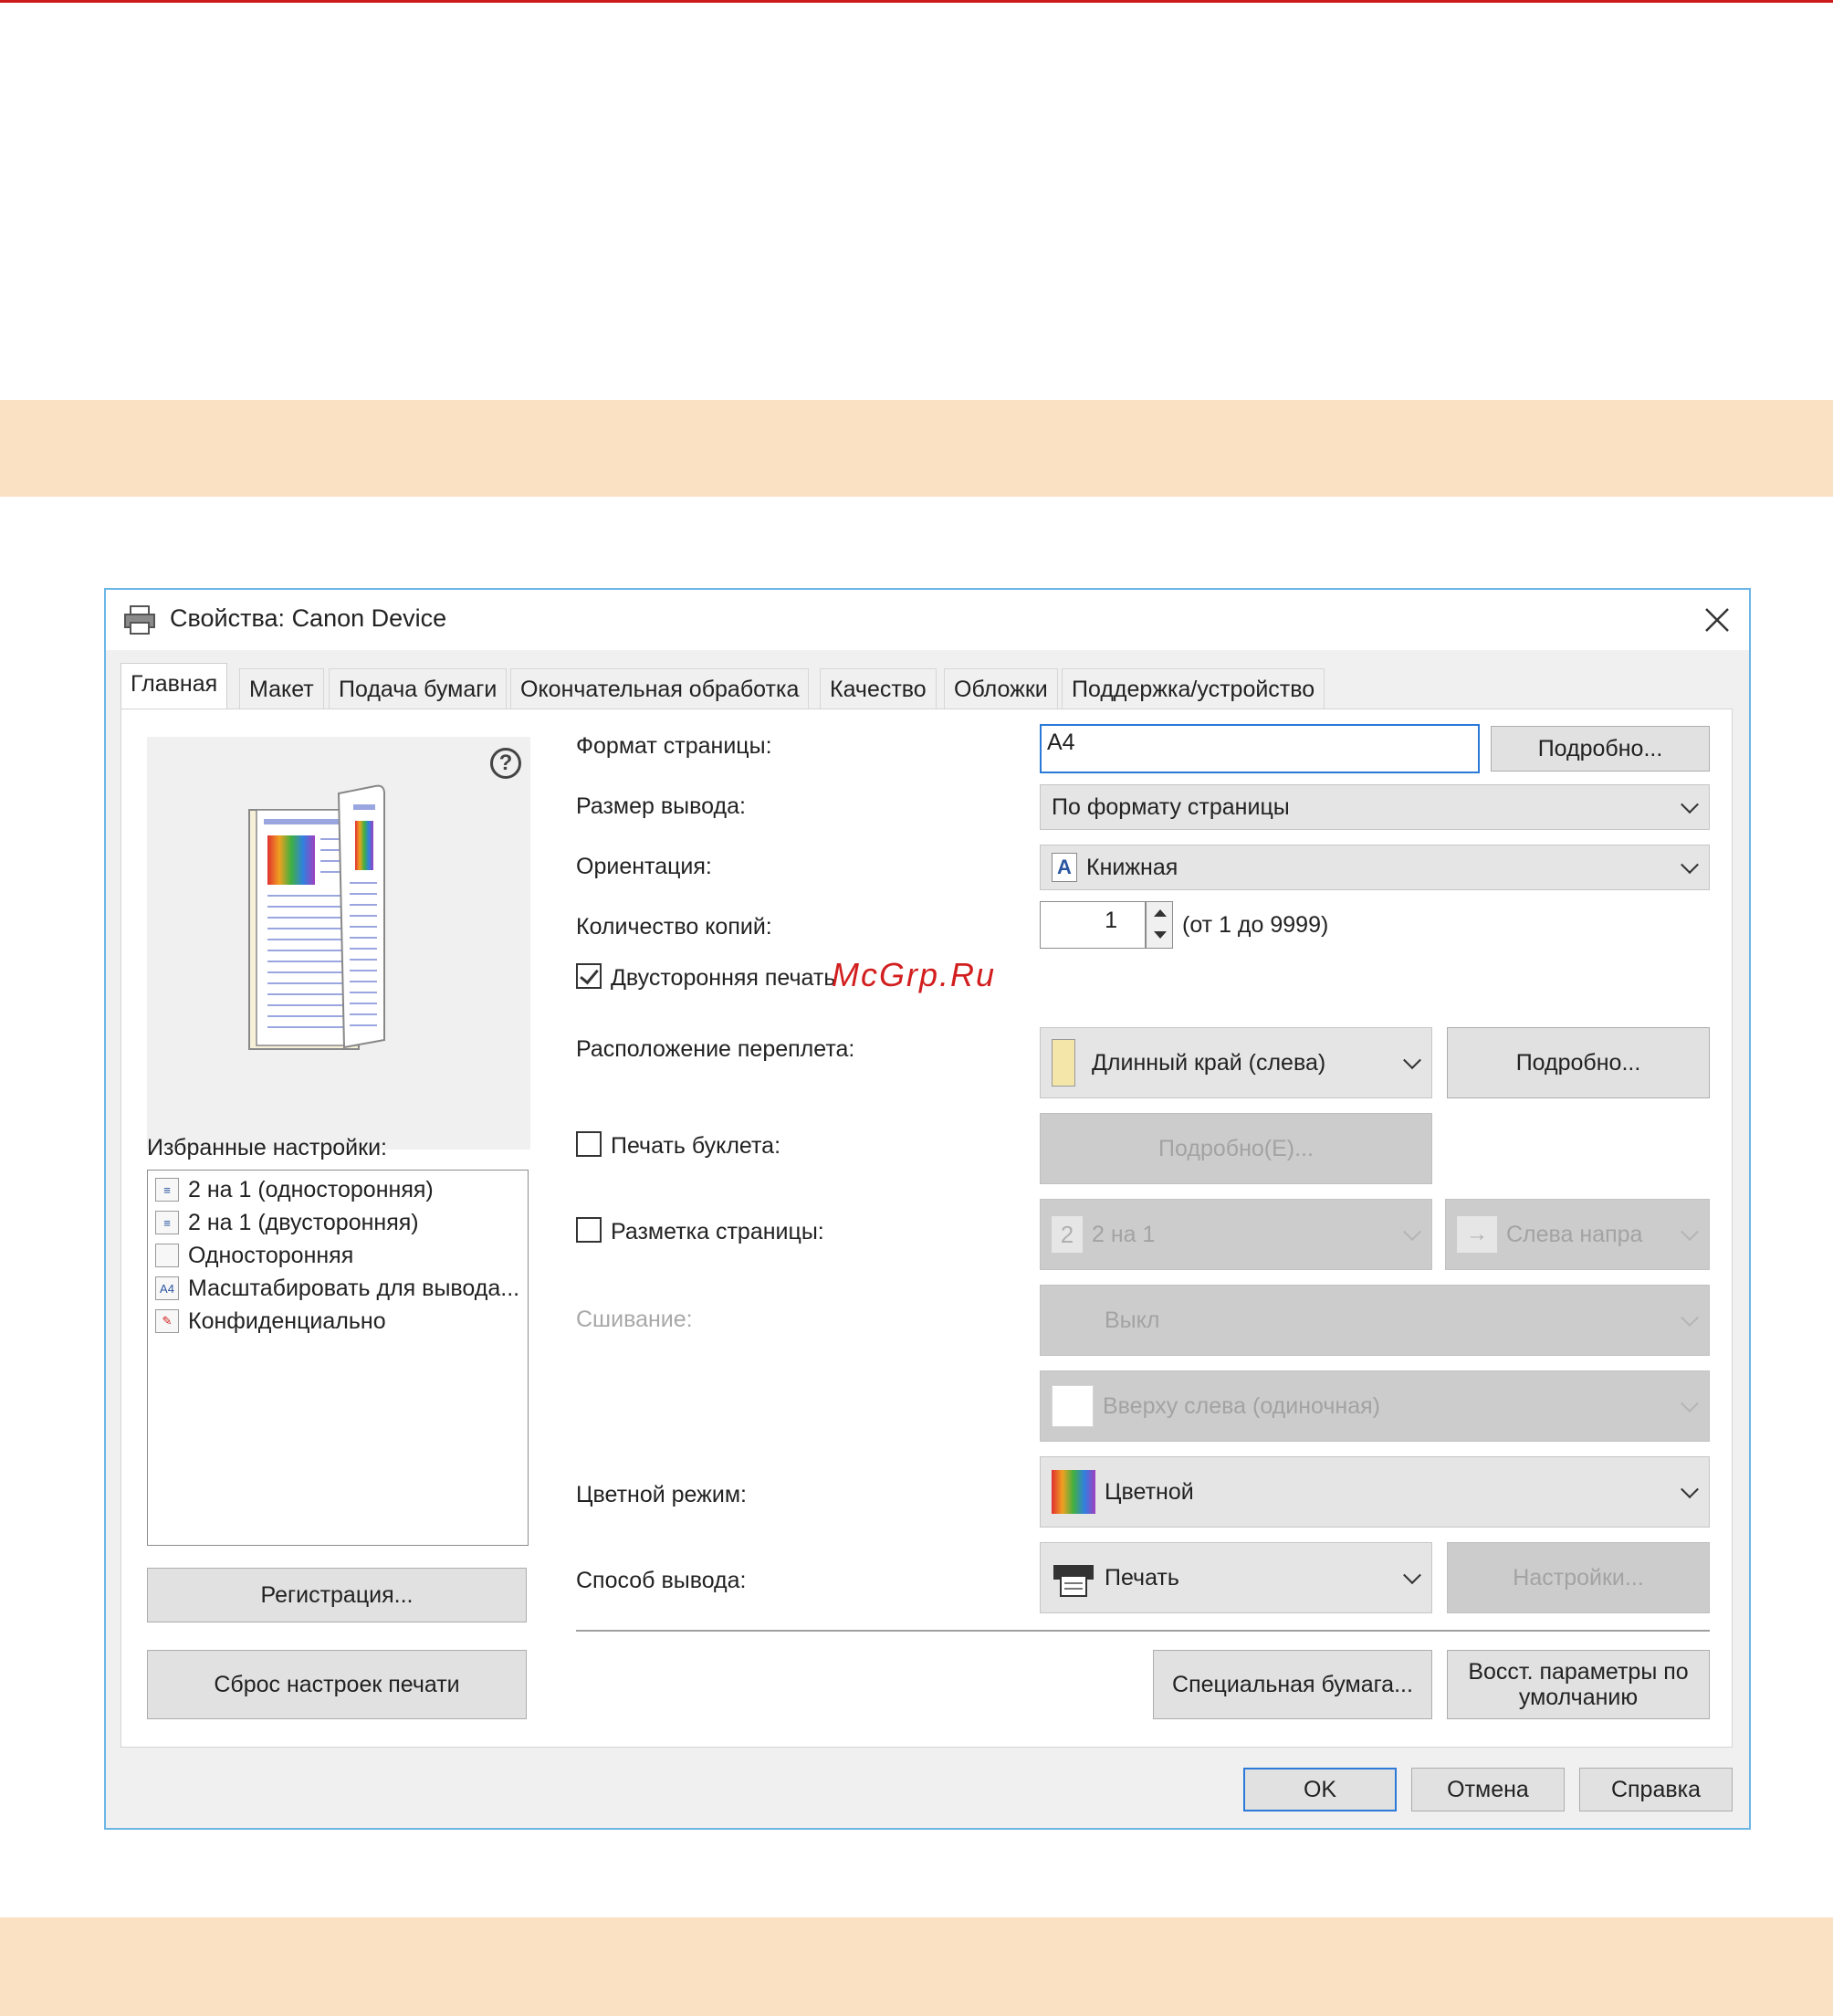 This screenshot has height=2016, width=1833. Describe the element at coordinates (1193, 688) in the screenshot. I see `tab-support-device: Поддержка/устройство` at that location.